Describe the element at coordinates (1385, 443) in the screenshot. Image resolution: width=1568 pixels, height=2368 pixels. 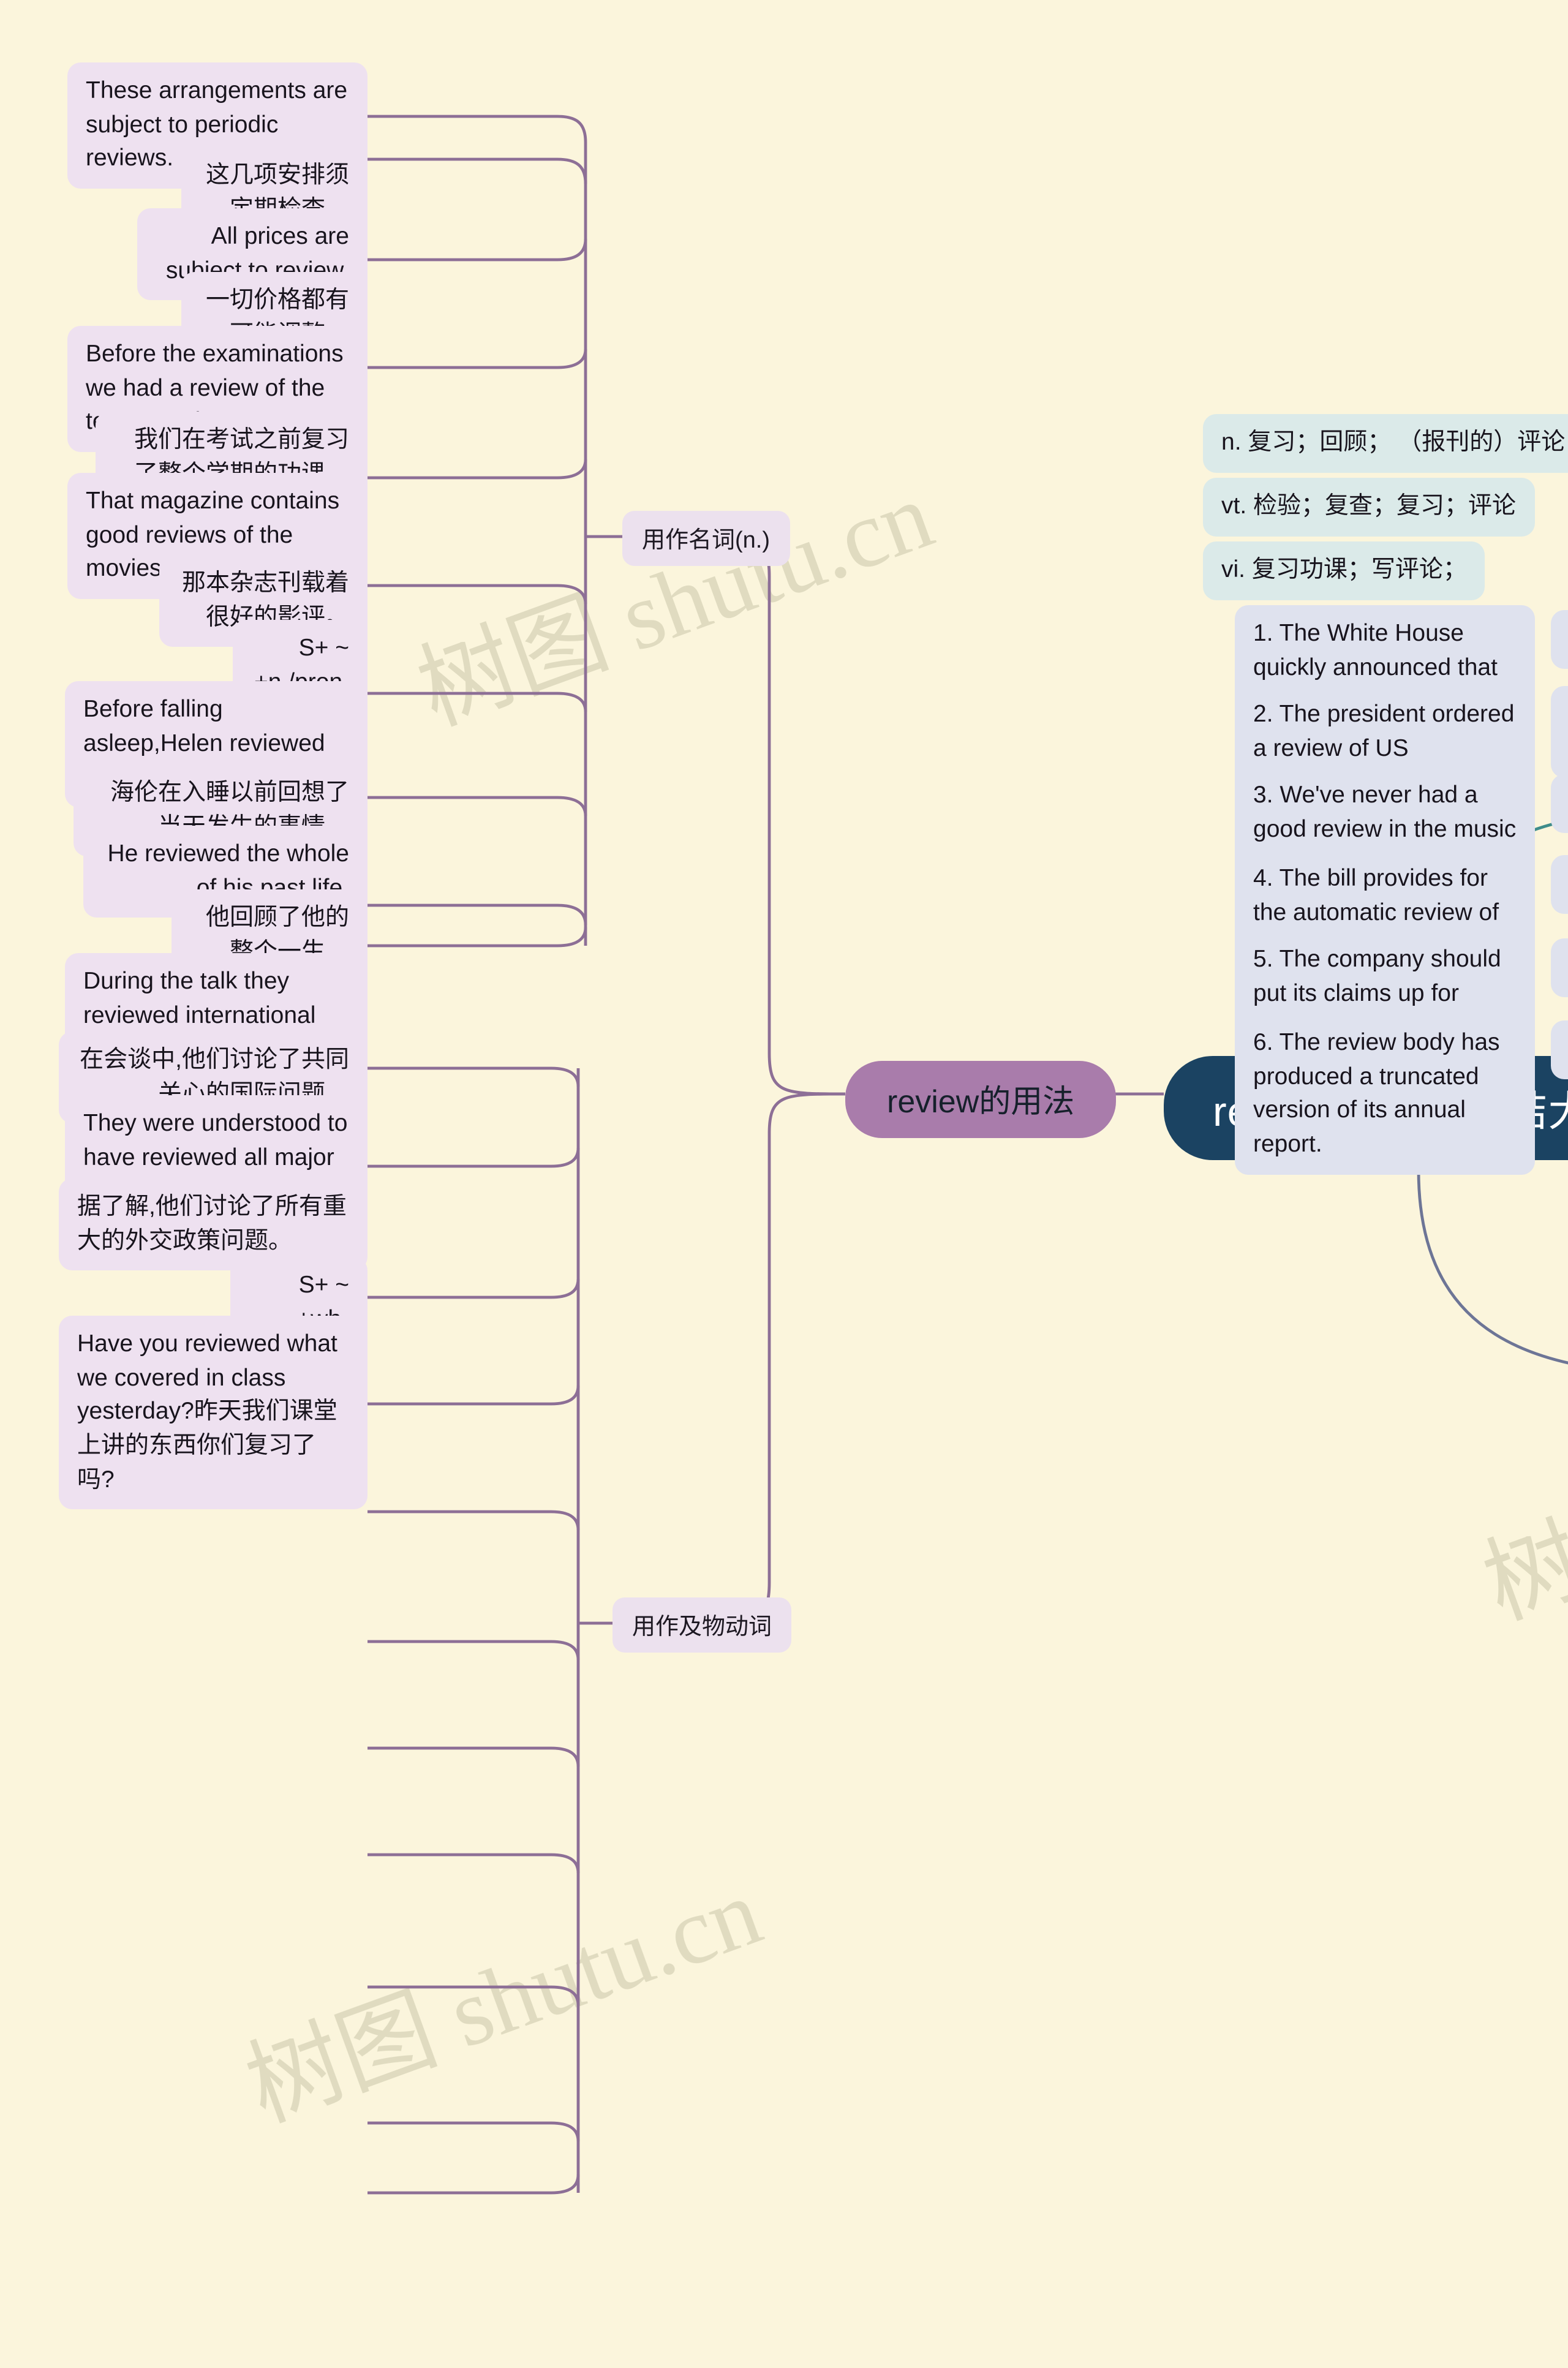
I see `meaning-item-n: n. 复习；回顾； （报刊的）评论；[法]复审` at that location.